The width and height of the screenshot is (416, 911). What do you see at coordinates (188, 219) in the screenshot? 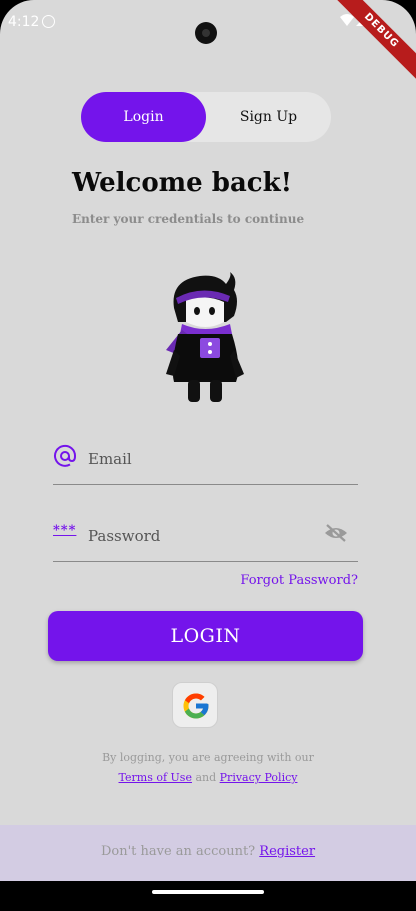
I see `page-subtitle: Enter your credentials to continue` at bounding box center [188, 219].